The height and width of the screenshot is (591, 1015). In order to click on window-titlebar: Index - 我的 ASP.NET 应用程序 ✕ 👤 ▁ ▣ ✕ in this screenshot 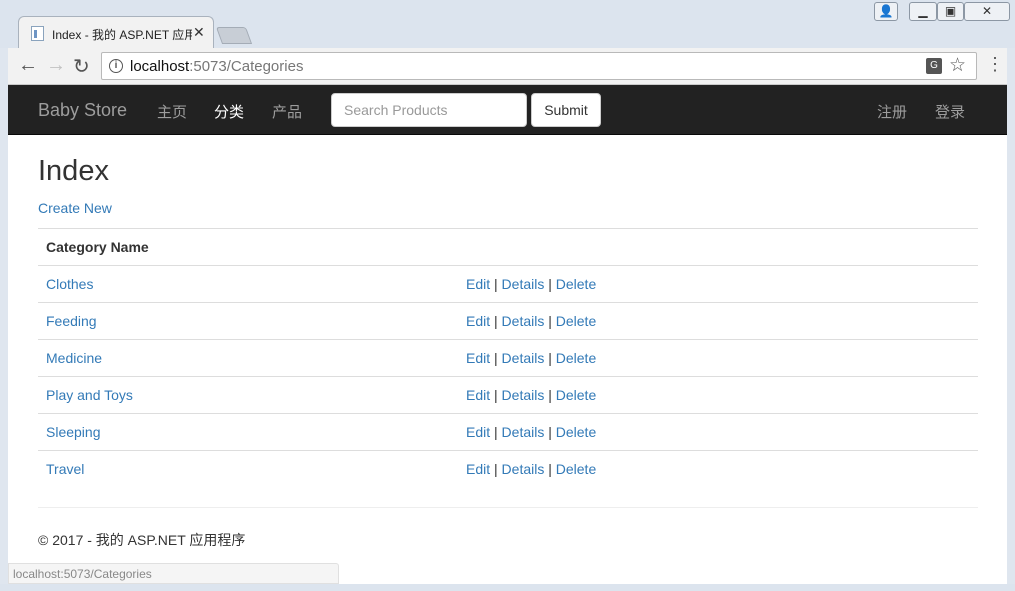, I will do `click(507, 24)`.